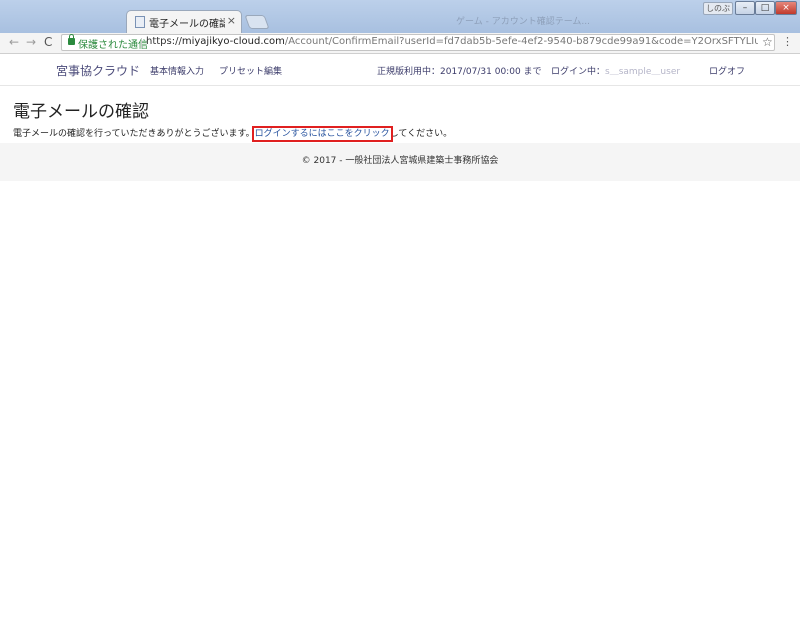  I want to click on login-label: ログイン中：, so click(578, 72).